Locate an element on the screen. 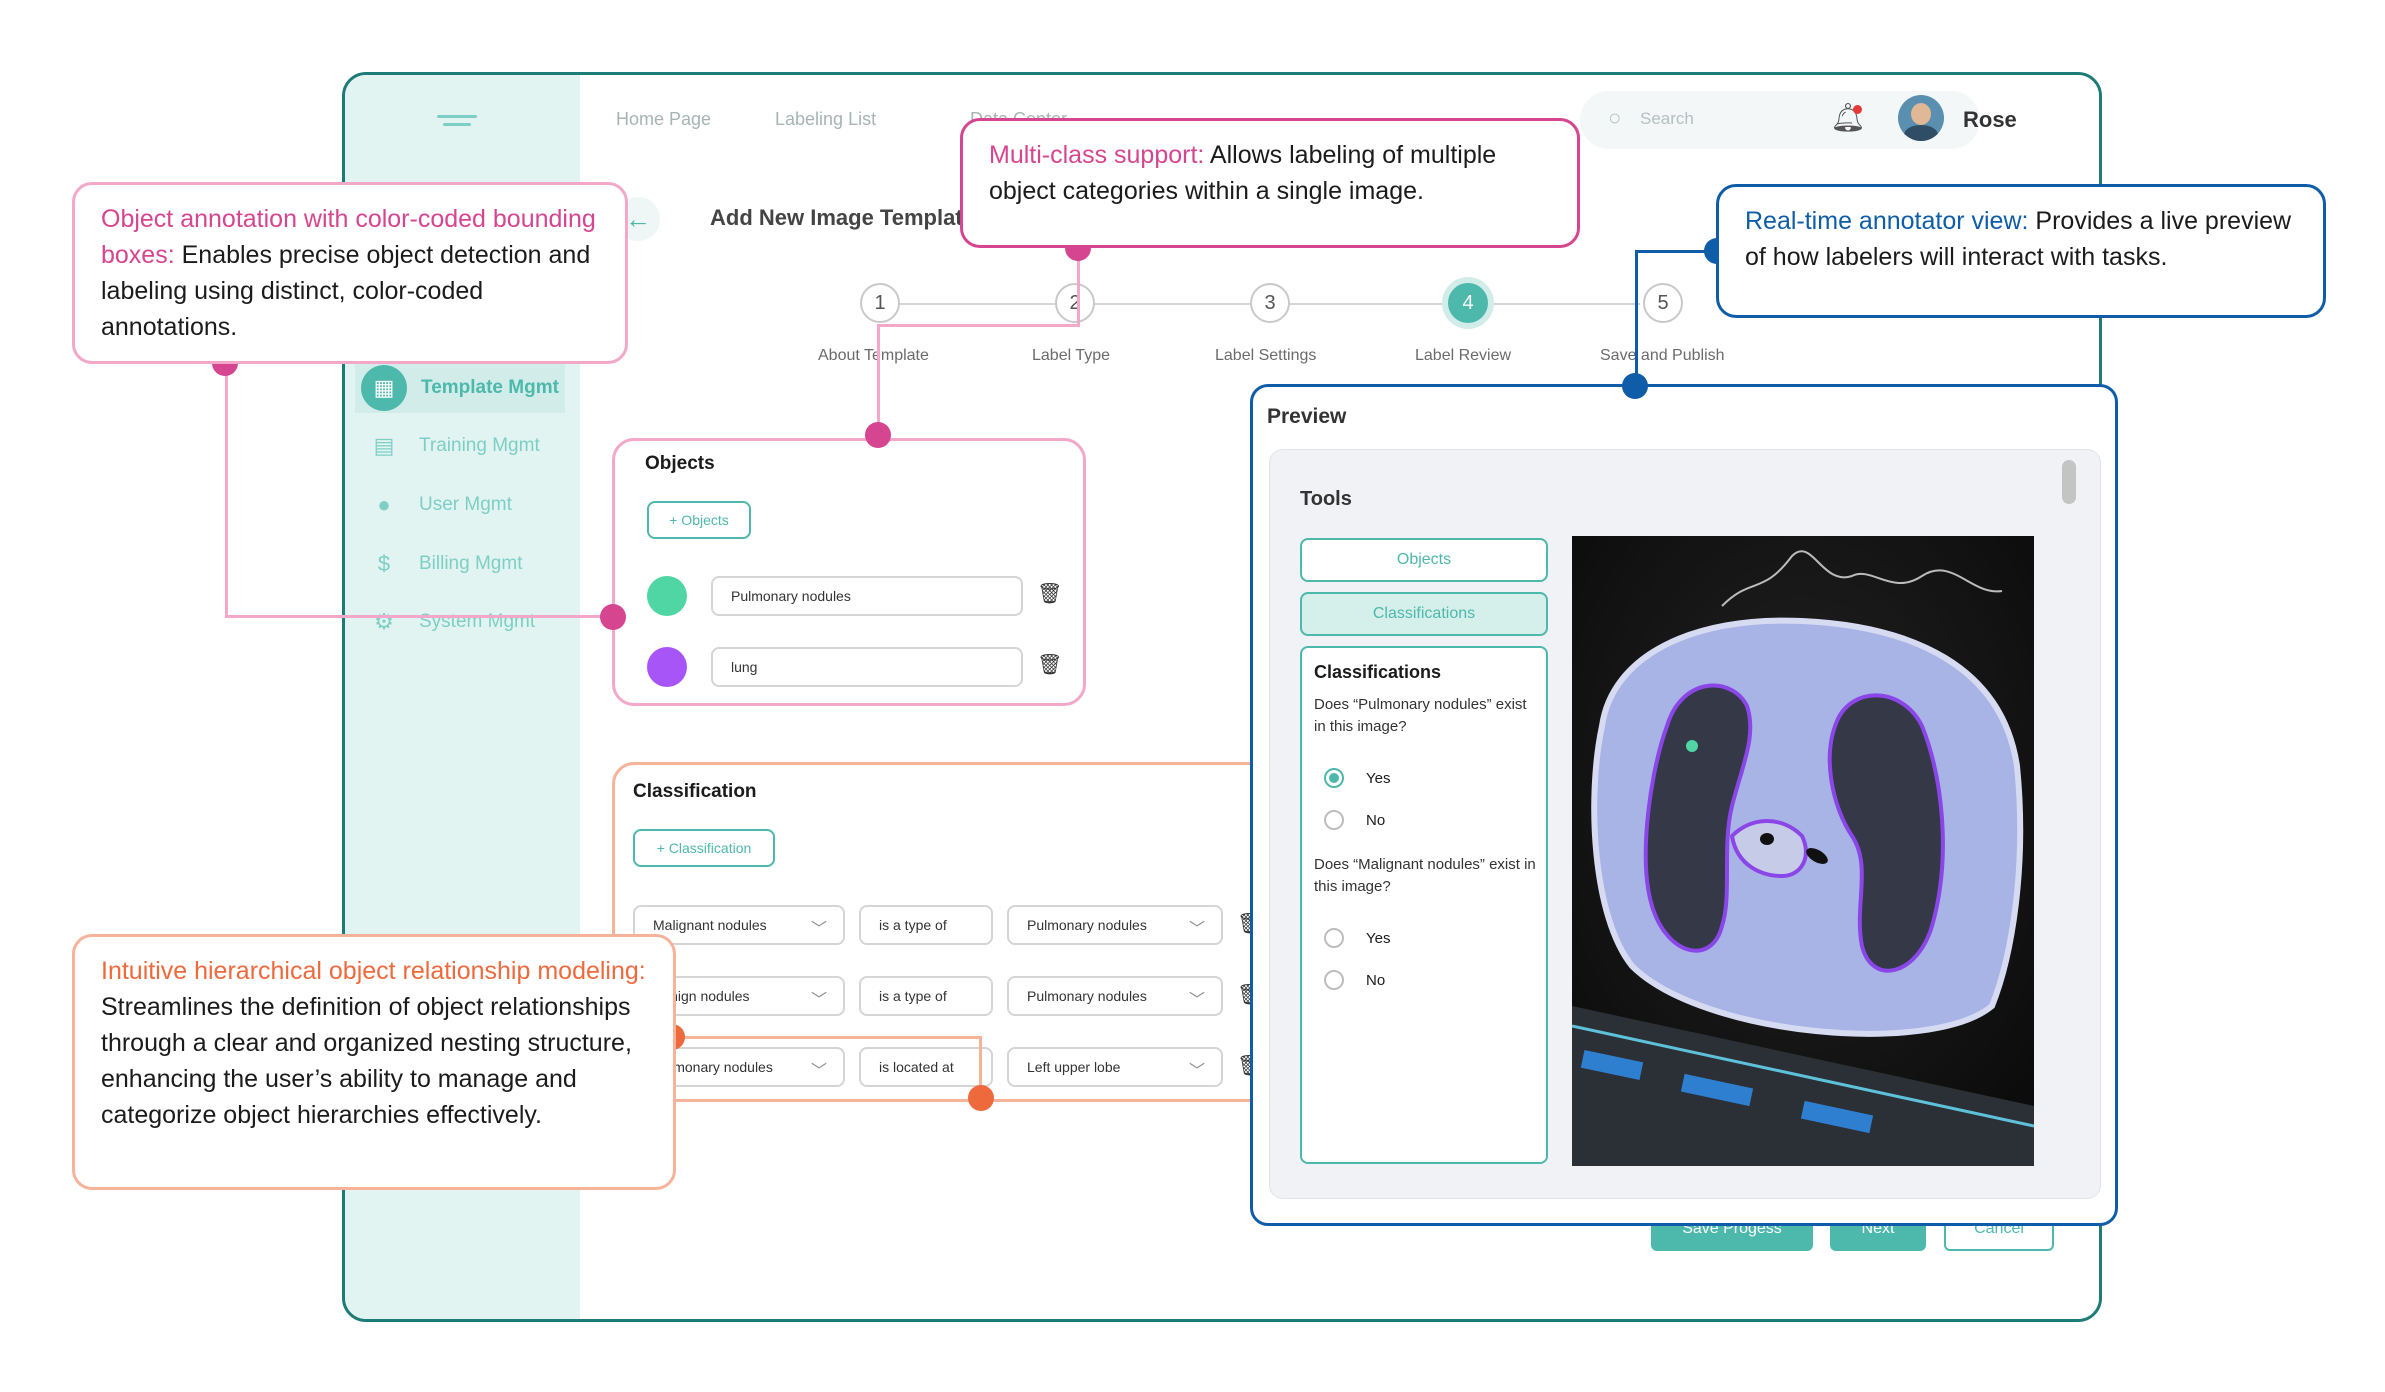  sidebar-item-user-mgmt: ● User Mgmt is located at coordinates (460, 505).